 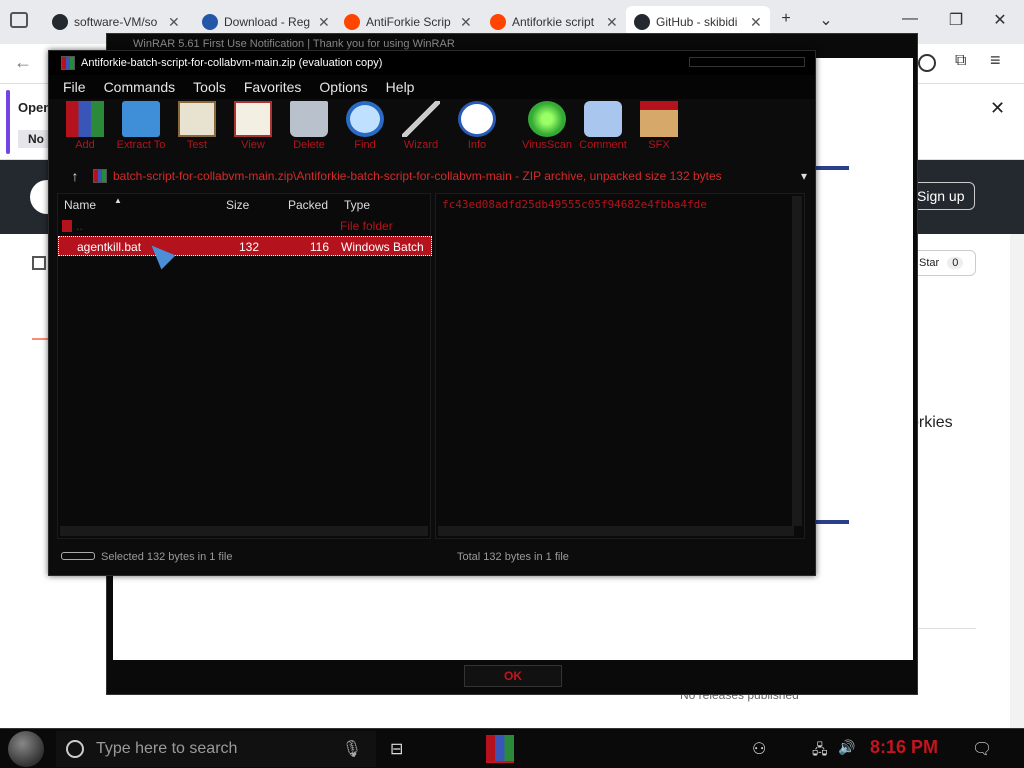 I want to click on toolbar-label: Extract To, so click(x=141, y=145).